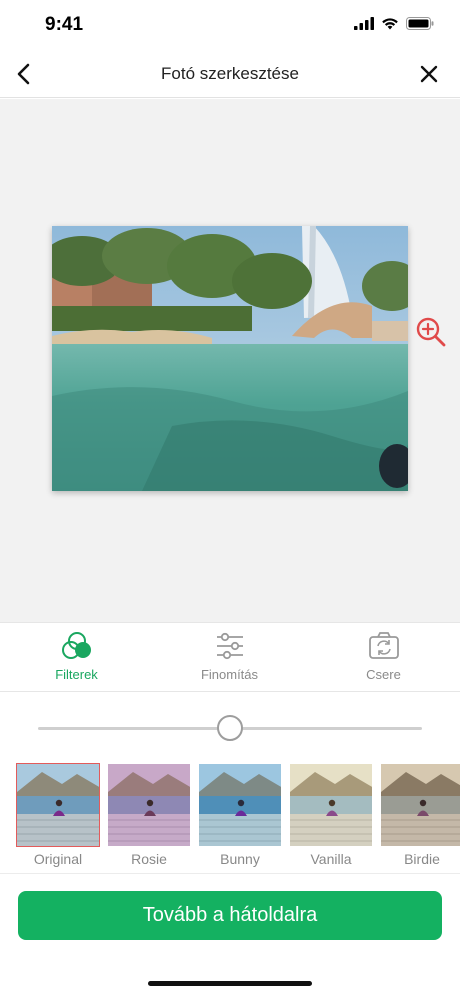 The height and width of the screenshot is (996, 460). Describe the element at coordinates (229, 674) in the screenshot. I see `tab-label: Finomítás` at that location.